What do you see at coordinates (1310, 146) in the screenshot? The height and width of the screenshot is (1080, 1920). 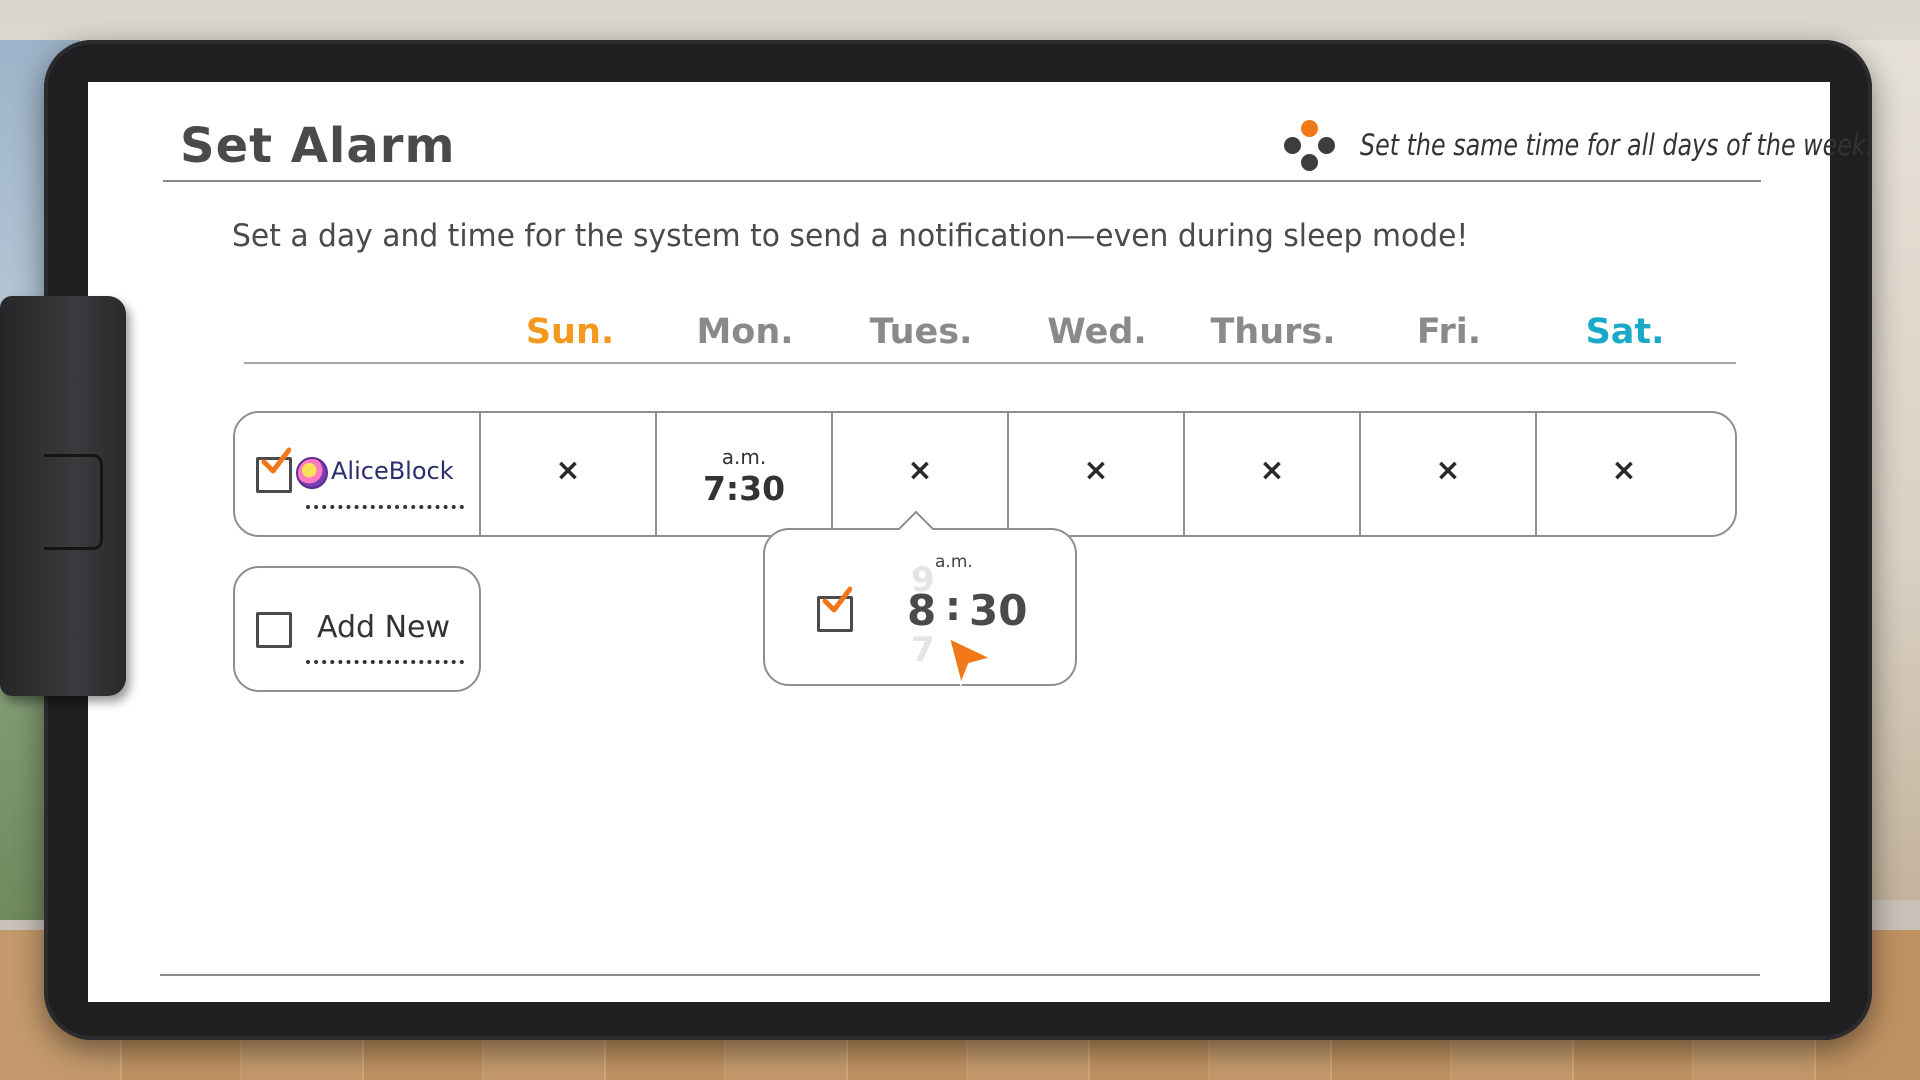 I see `dpad-icon` at bounding box center [1310, 146].